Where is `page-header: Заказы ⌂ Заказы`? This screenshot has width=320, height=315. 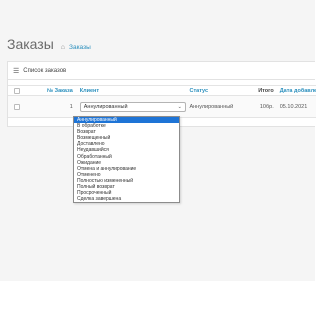
page-header: Заказы ⌂ Заказы is located at coordinates (49, 44).